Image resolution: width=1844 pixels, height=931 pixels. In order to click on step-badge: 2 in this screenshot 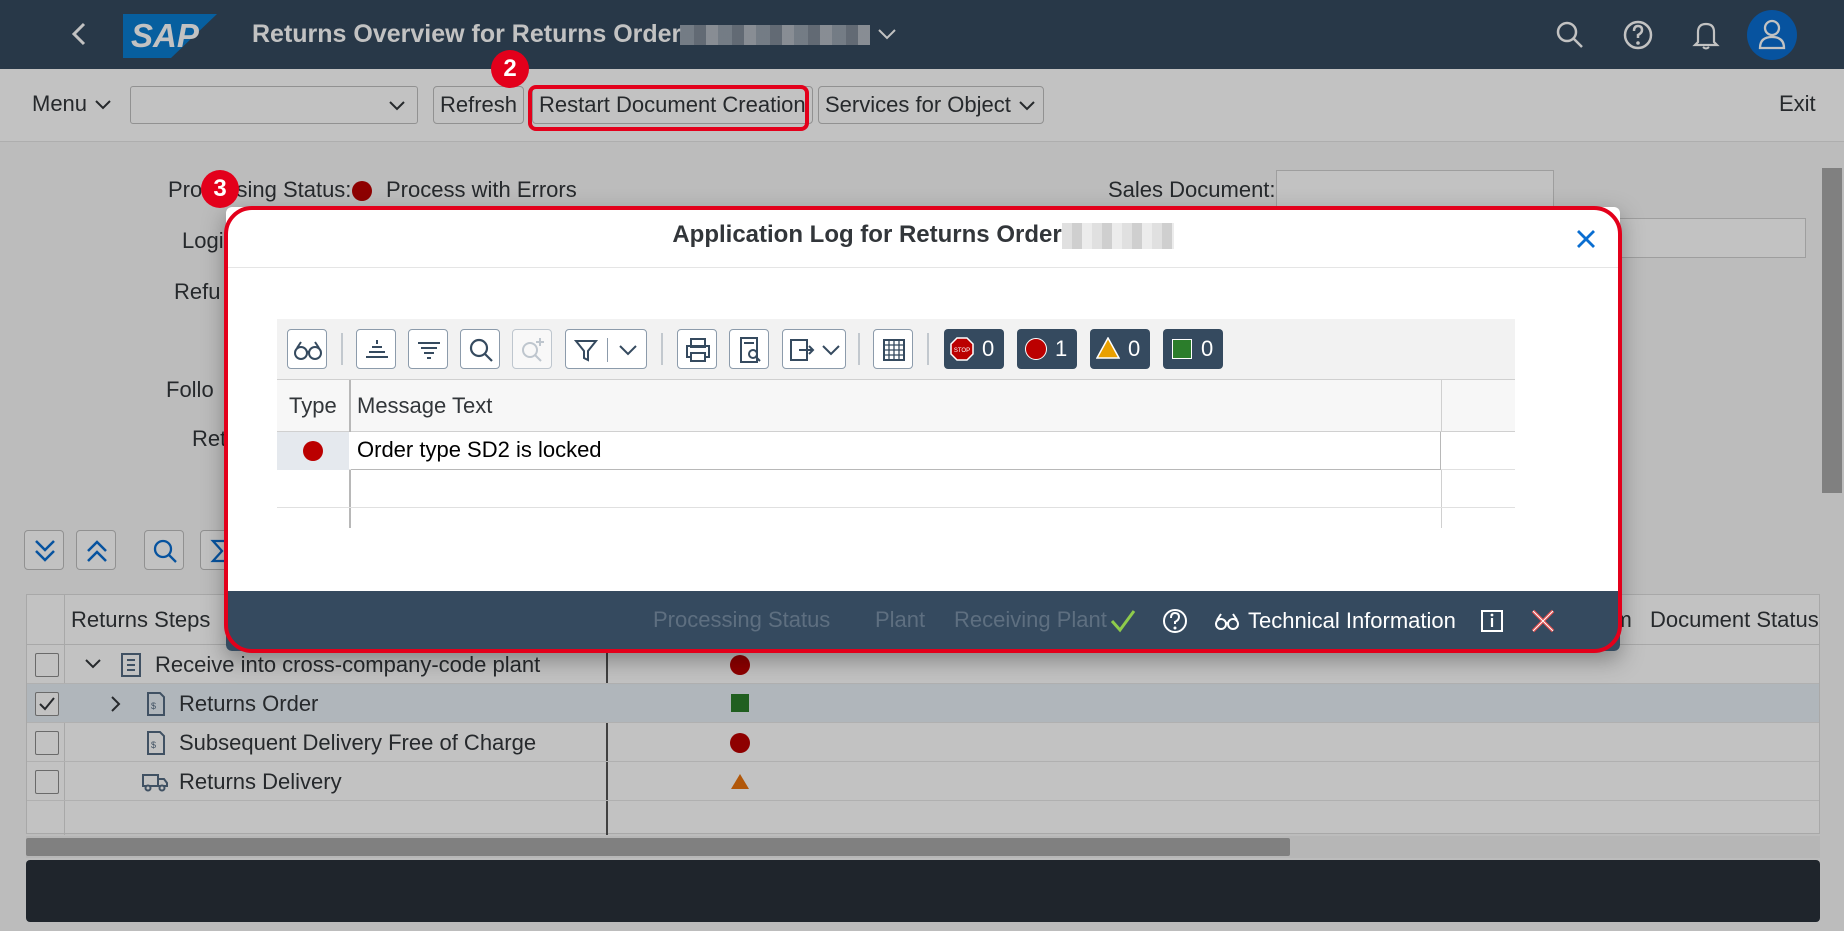, I will do `click(510, 69)`.